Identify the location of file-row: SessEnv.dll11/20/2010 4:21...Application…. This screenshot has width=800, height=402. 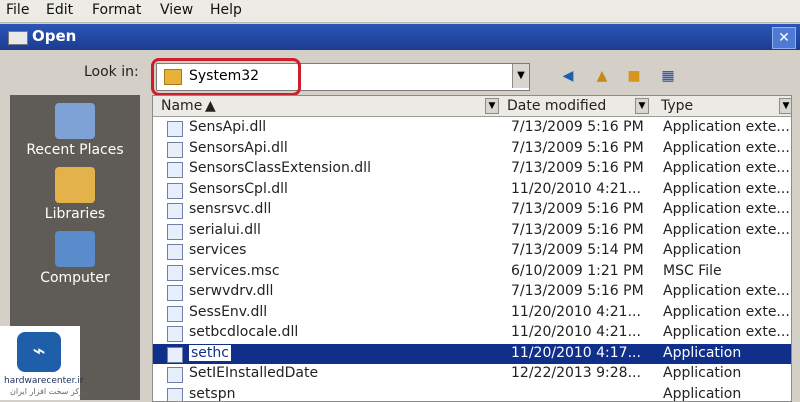
(472, 313).